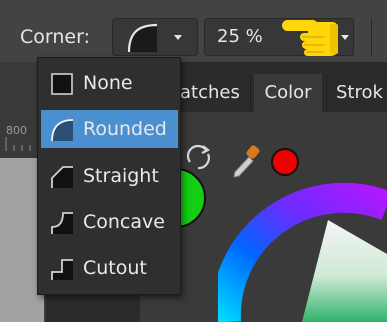  I want to click on eyedropper-icon, so click(246, 162).